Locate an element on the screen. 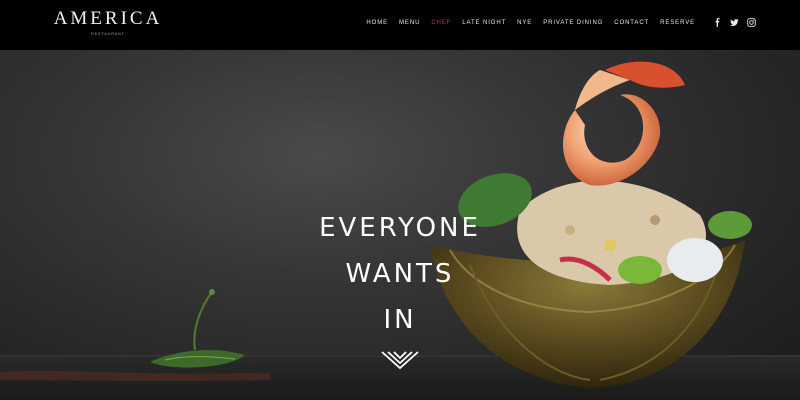 Image resolution: width=800 pixels, height=400 pixels. hero-headline: EVERYONE WANTS IN is located at coordinates (400, 274).